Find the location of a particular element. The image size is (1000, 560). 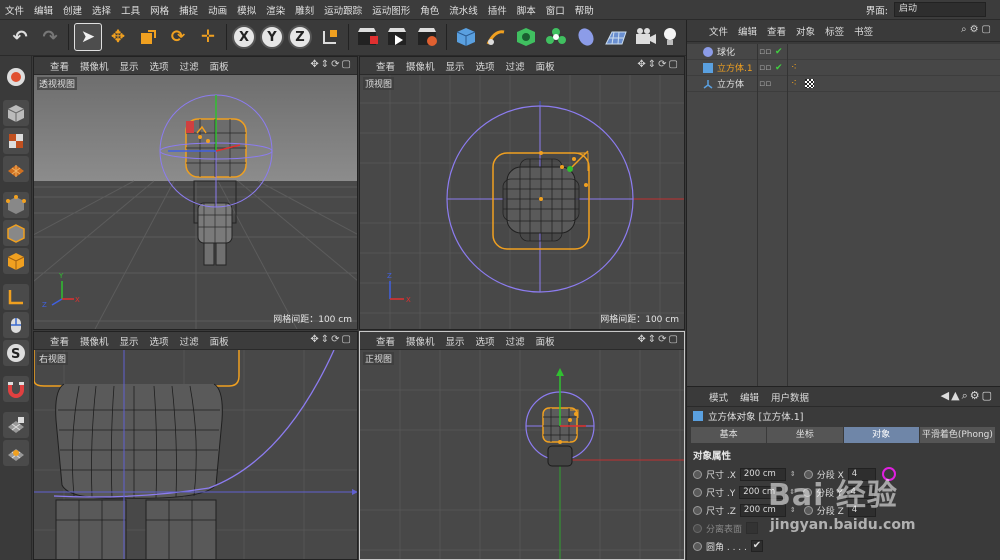

move-tool-icon: ✥ is located at coordinates (118, 37).